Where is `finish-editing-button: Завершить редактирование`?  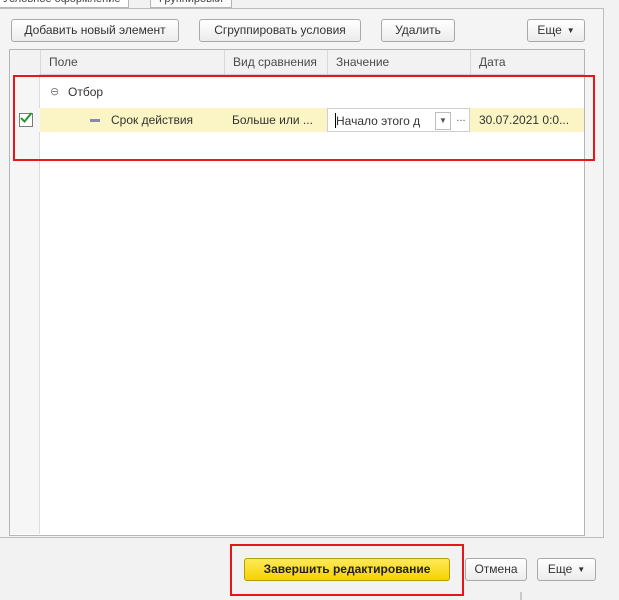
finish-editing-button: Завершить редактирование is located at coordinates (347, 569).